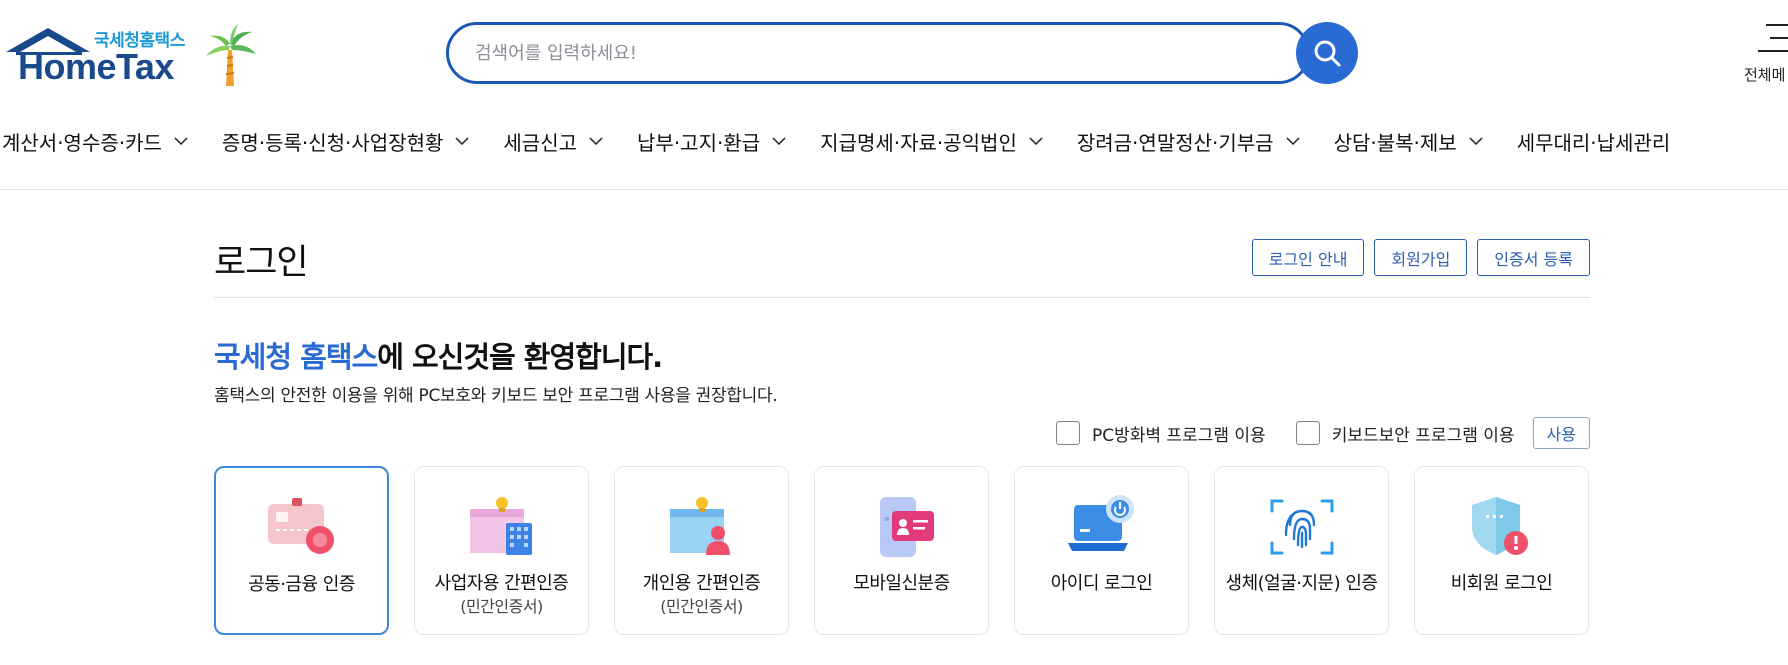 The height and width of the screenshot is (665, 1788). I want to click on security-options: PC방화벽 프로그램 이용 키보드보안 프로그램 이용 사용, so click(1322, 433).